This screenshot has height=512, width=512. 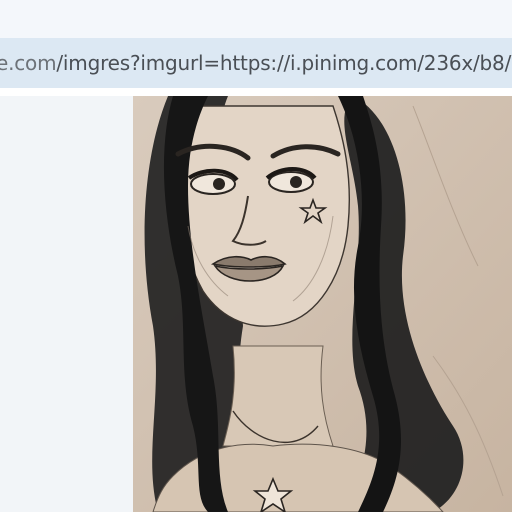 What do you see at coordinates (248, 261) in the screenshot?
I see `lips-upper` at bounding box center [248, 261].